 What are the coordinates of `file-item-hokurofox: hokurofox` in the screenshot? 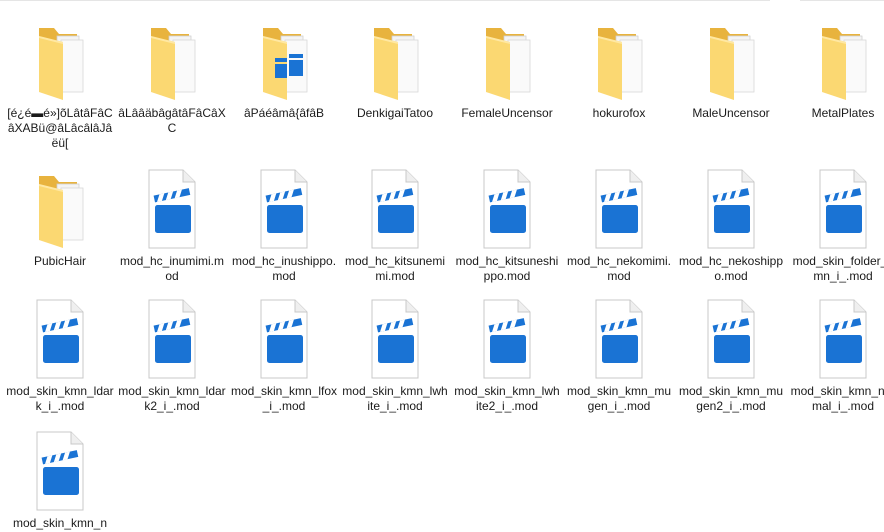 It's located at (619, 70).